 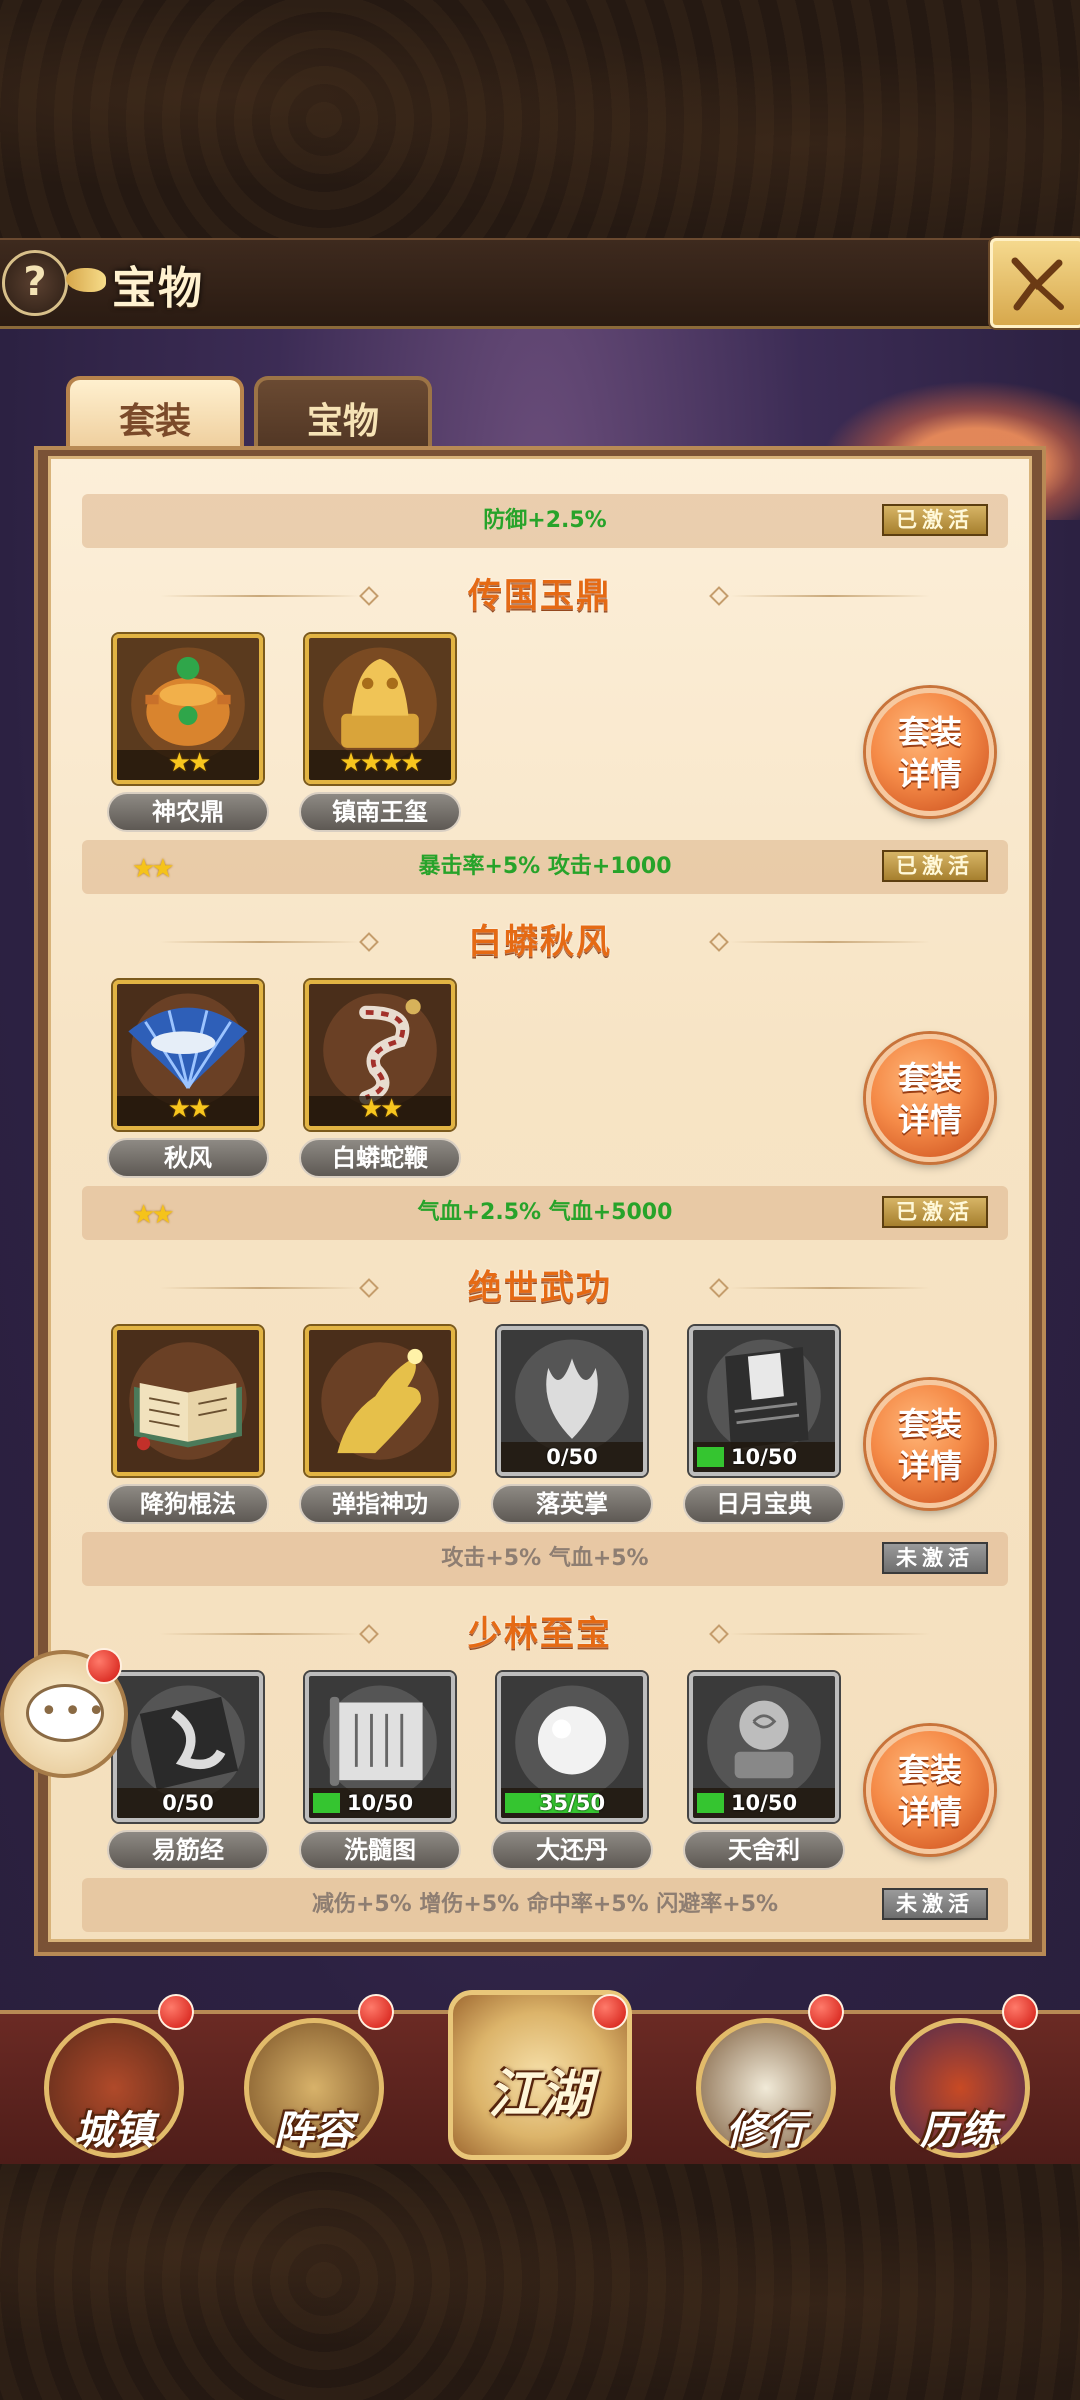 I want to click on page-title: 宝物, so click(x=158, y=288).